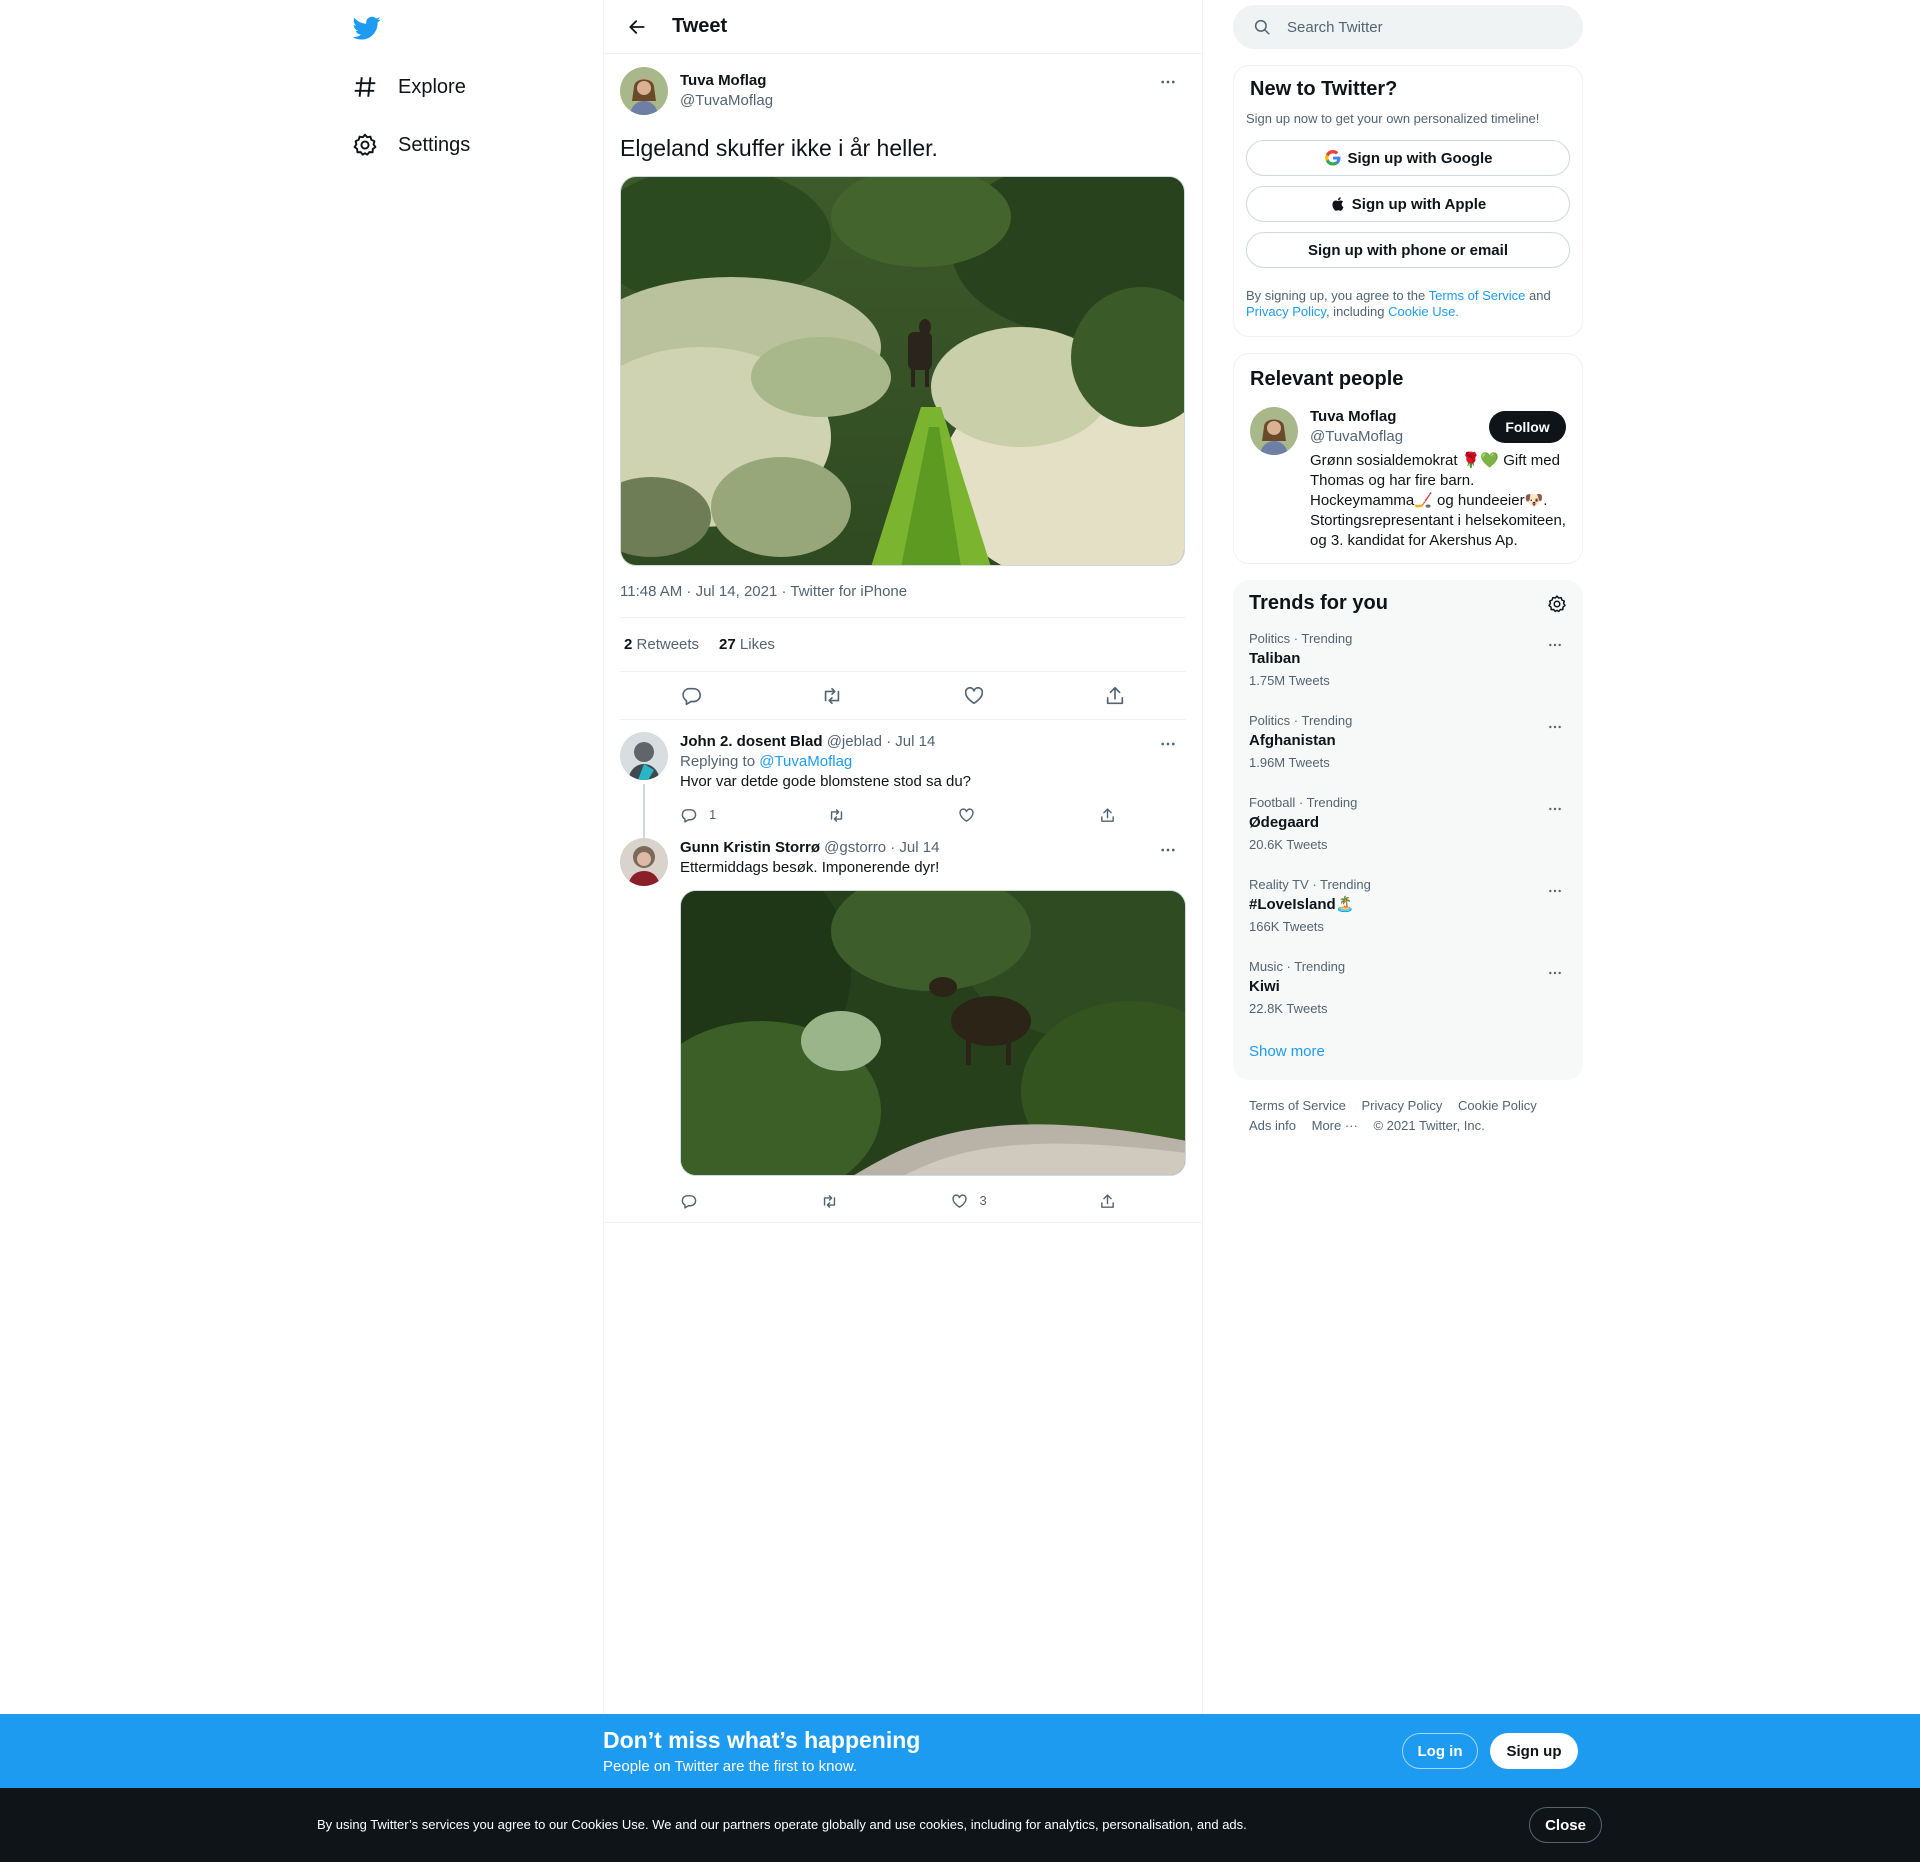 Image resolution: width=1920 pixels, height=1862 pixels. What do you see at coordinates (1303, 802) in the screenshot?
I see `trend-context: Football · Trending` at bounding box center [1303, 802].